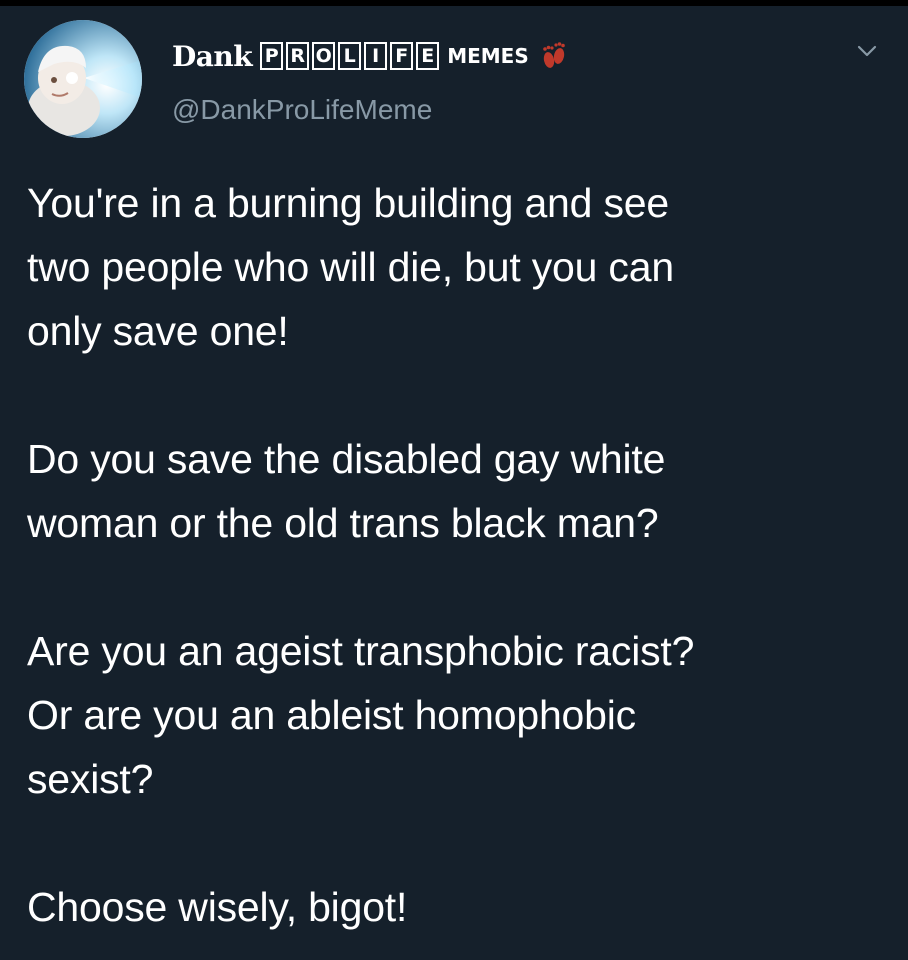  Describe the element at coordinates (298, 56) in the screenshot. I see `boxed-letter: R` at that location.